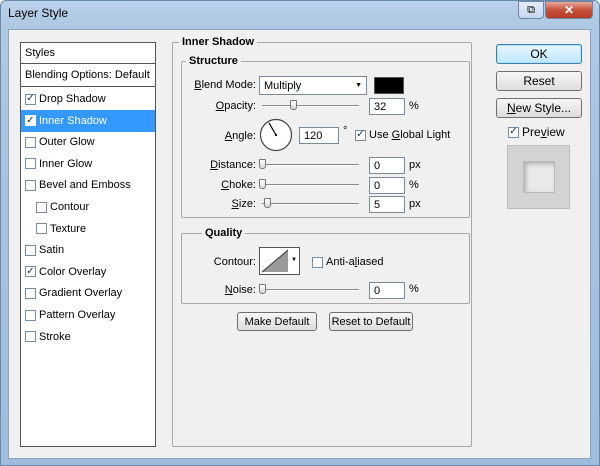 This screenshot has width=600, height=466. What do you see at coordinates (213, 61) in the screenshot?
I see `structure-title: Structure` at bounding box center [213, 61].